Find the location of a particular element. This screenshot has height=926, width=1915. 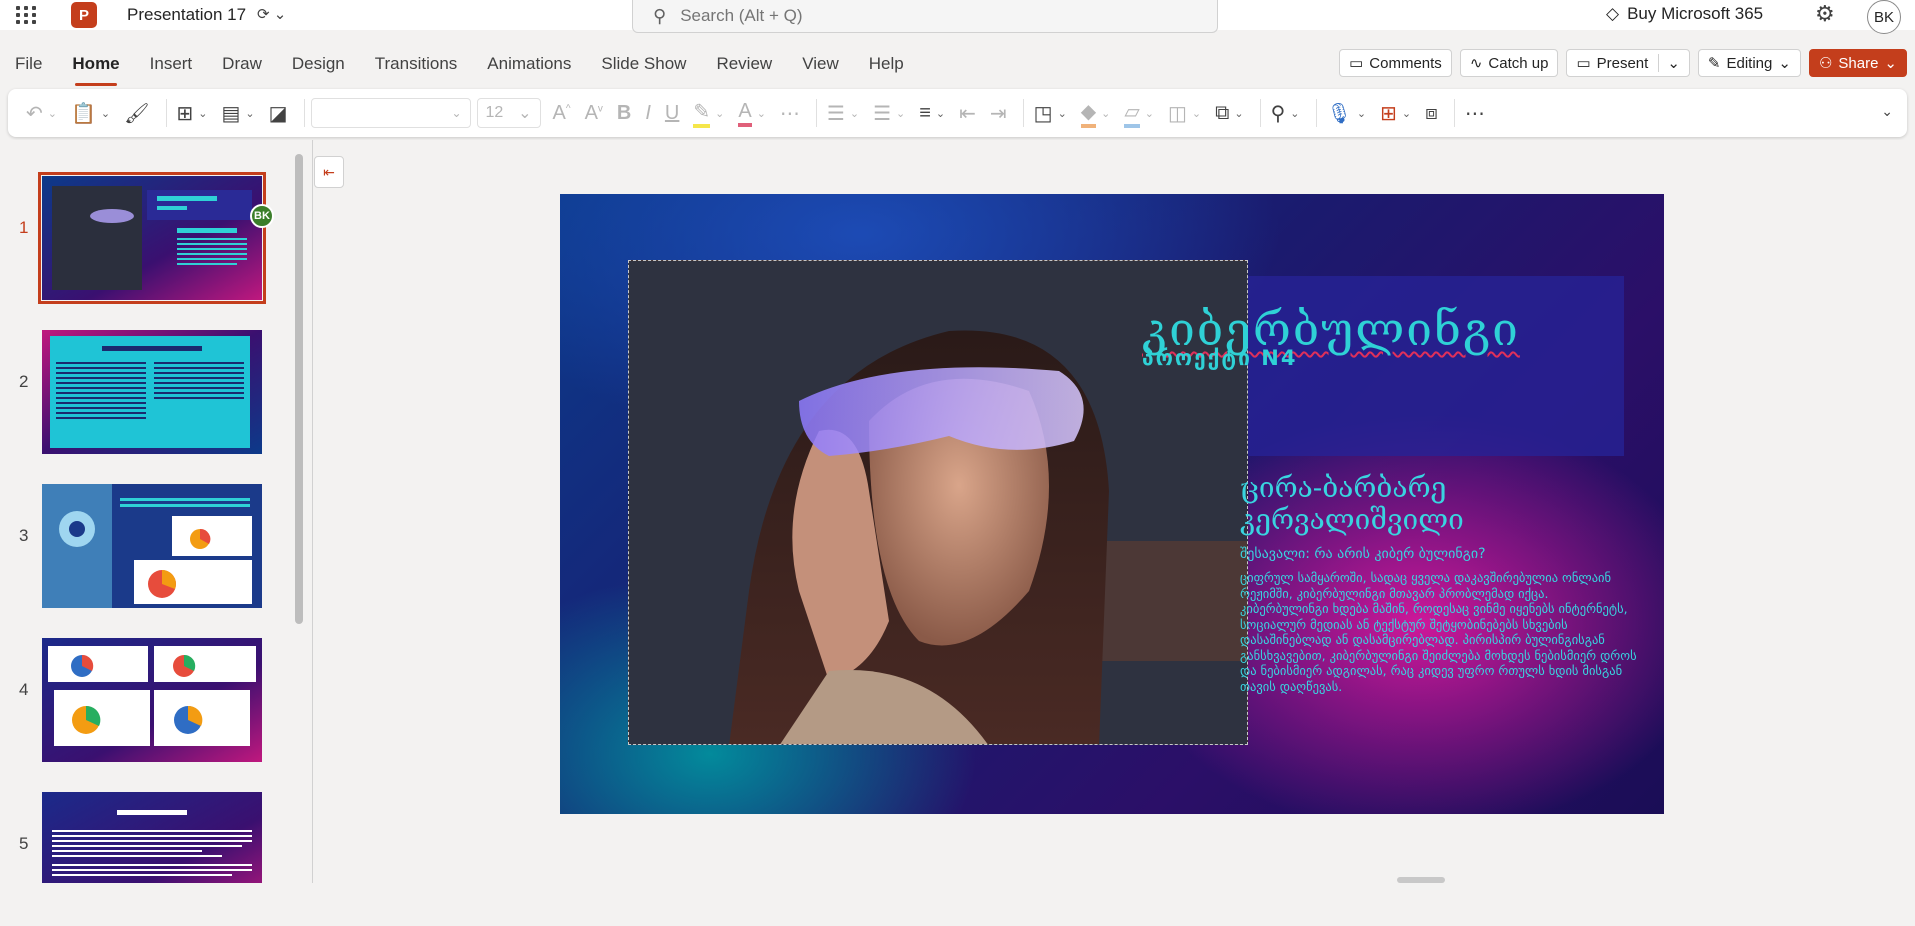

add-ins-button: ⊞ ⌄ is located at coordinates (1395, 113).